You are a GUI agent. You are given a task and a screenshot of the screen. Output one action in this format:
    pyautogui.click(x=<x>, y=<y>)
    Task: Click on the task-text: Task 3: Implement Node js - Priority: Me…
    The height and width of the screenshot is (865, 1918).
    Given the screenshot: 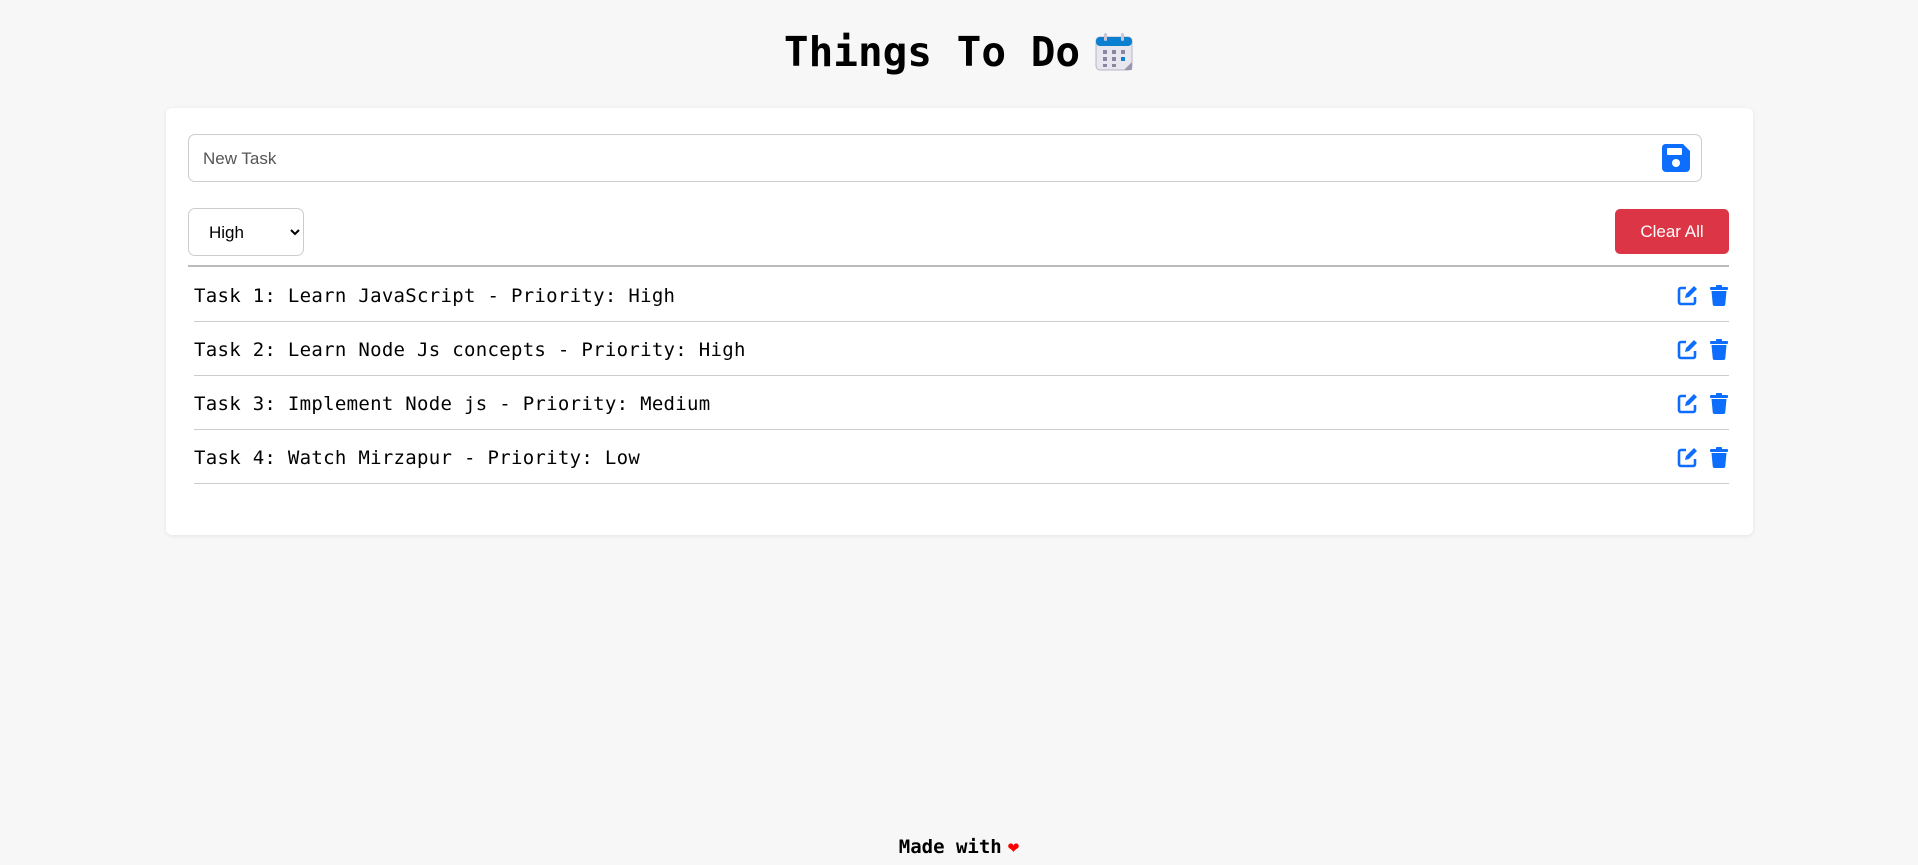 What is the action you would take?
    pyautogui.click(x=452, y=404)
    